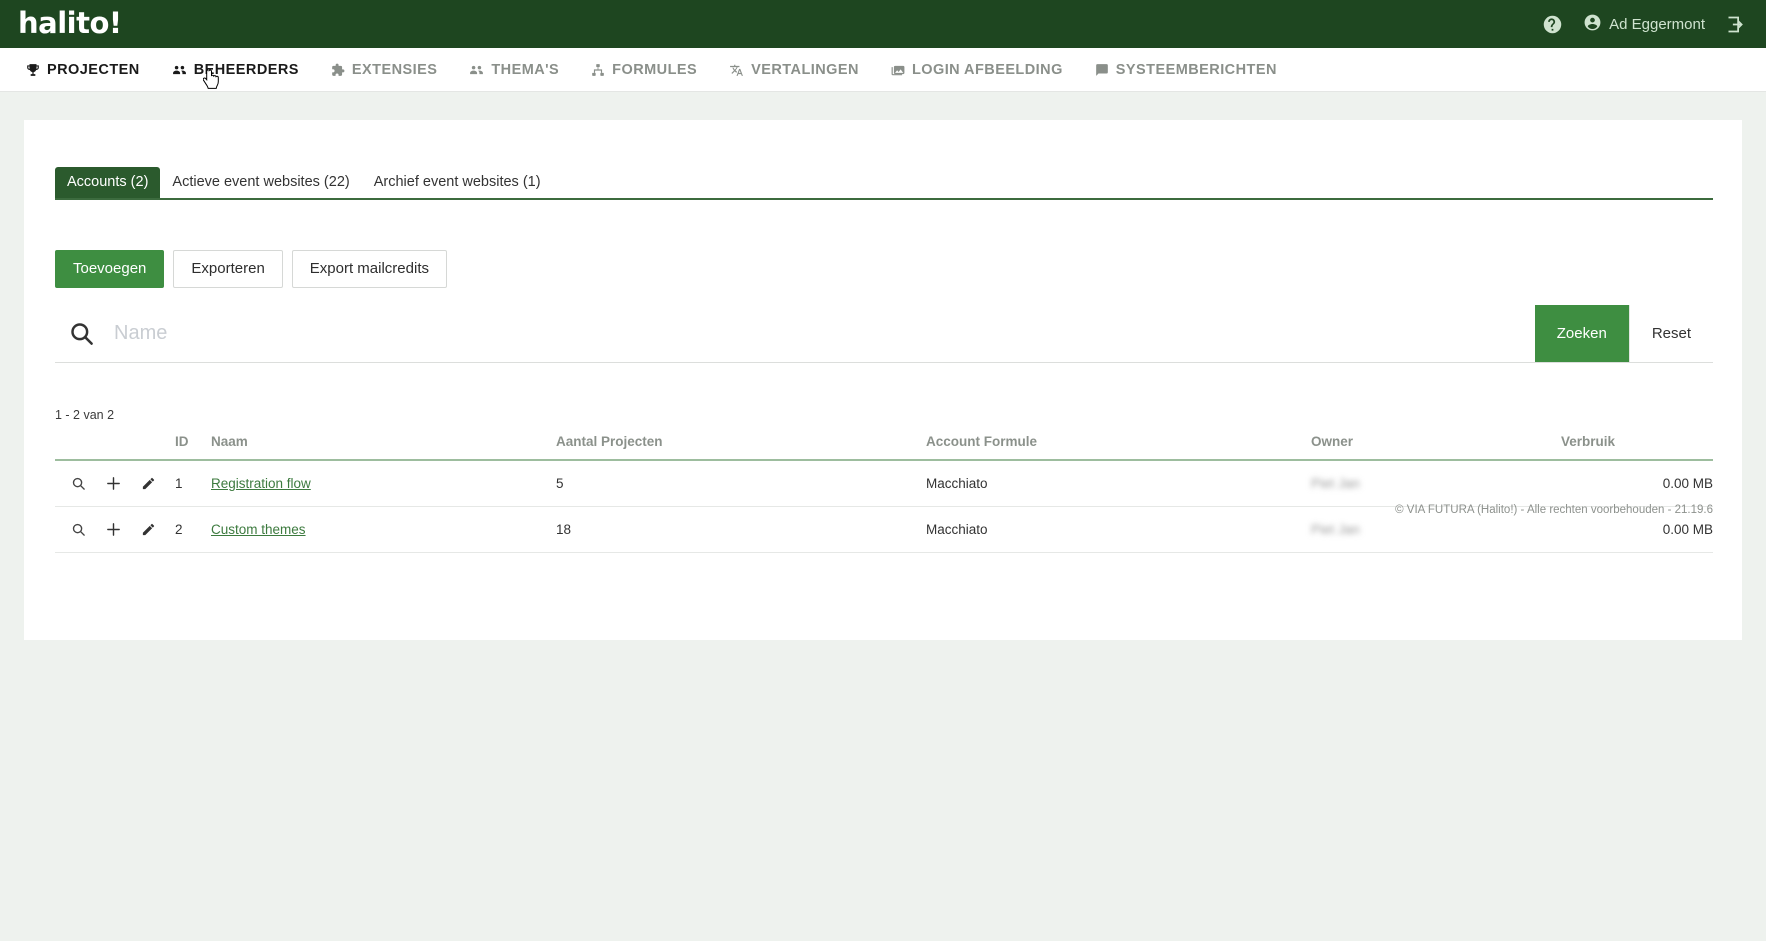 The image size is (1766, 941). I want to click on nav-label-systeemberichten: SYSTEEMBERICHTEN, so click(1196, 69).